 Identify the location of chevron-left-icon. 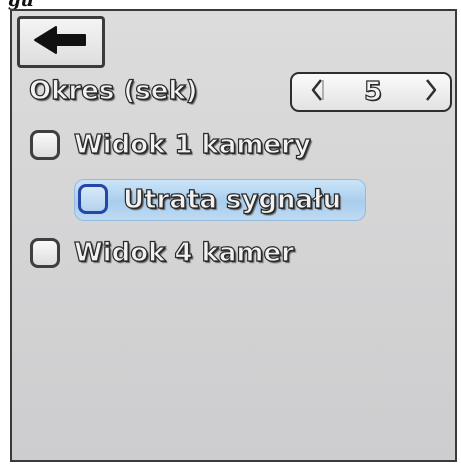
(317, 92).